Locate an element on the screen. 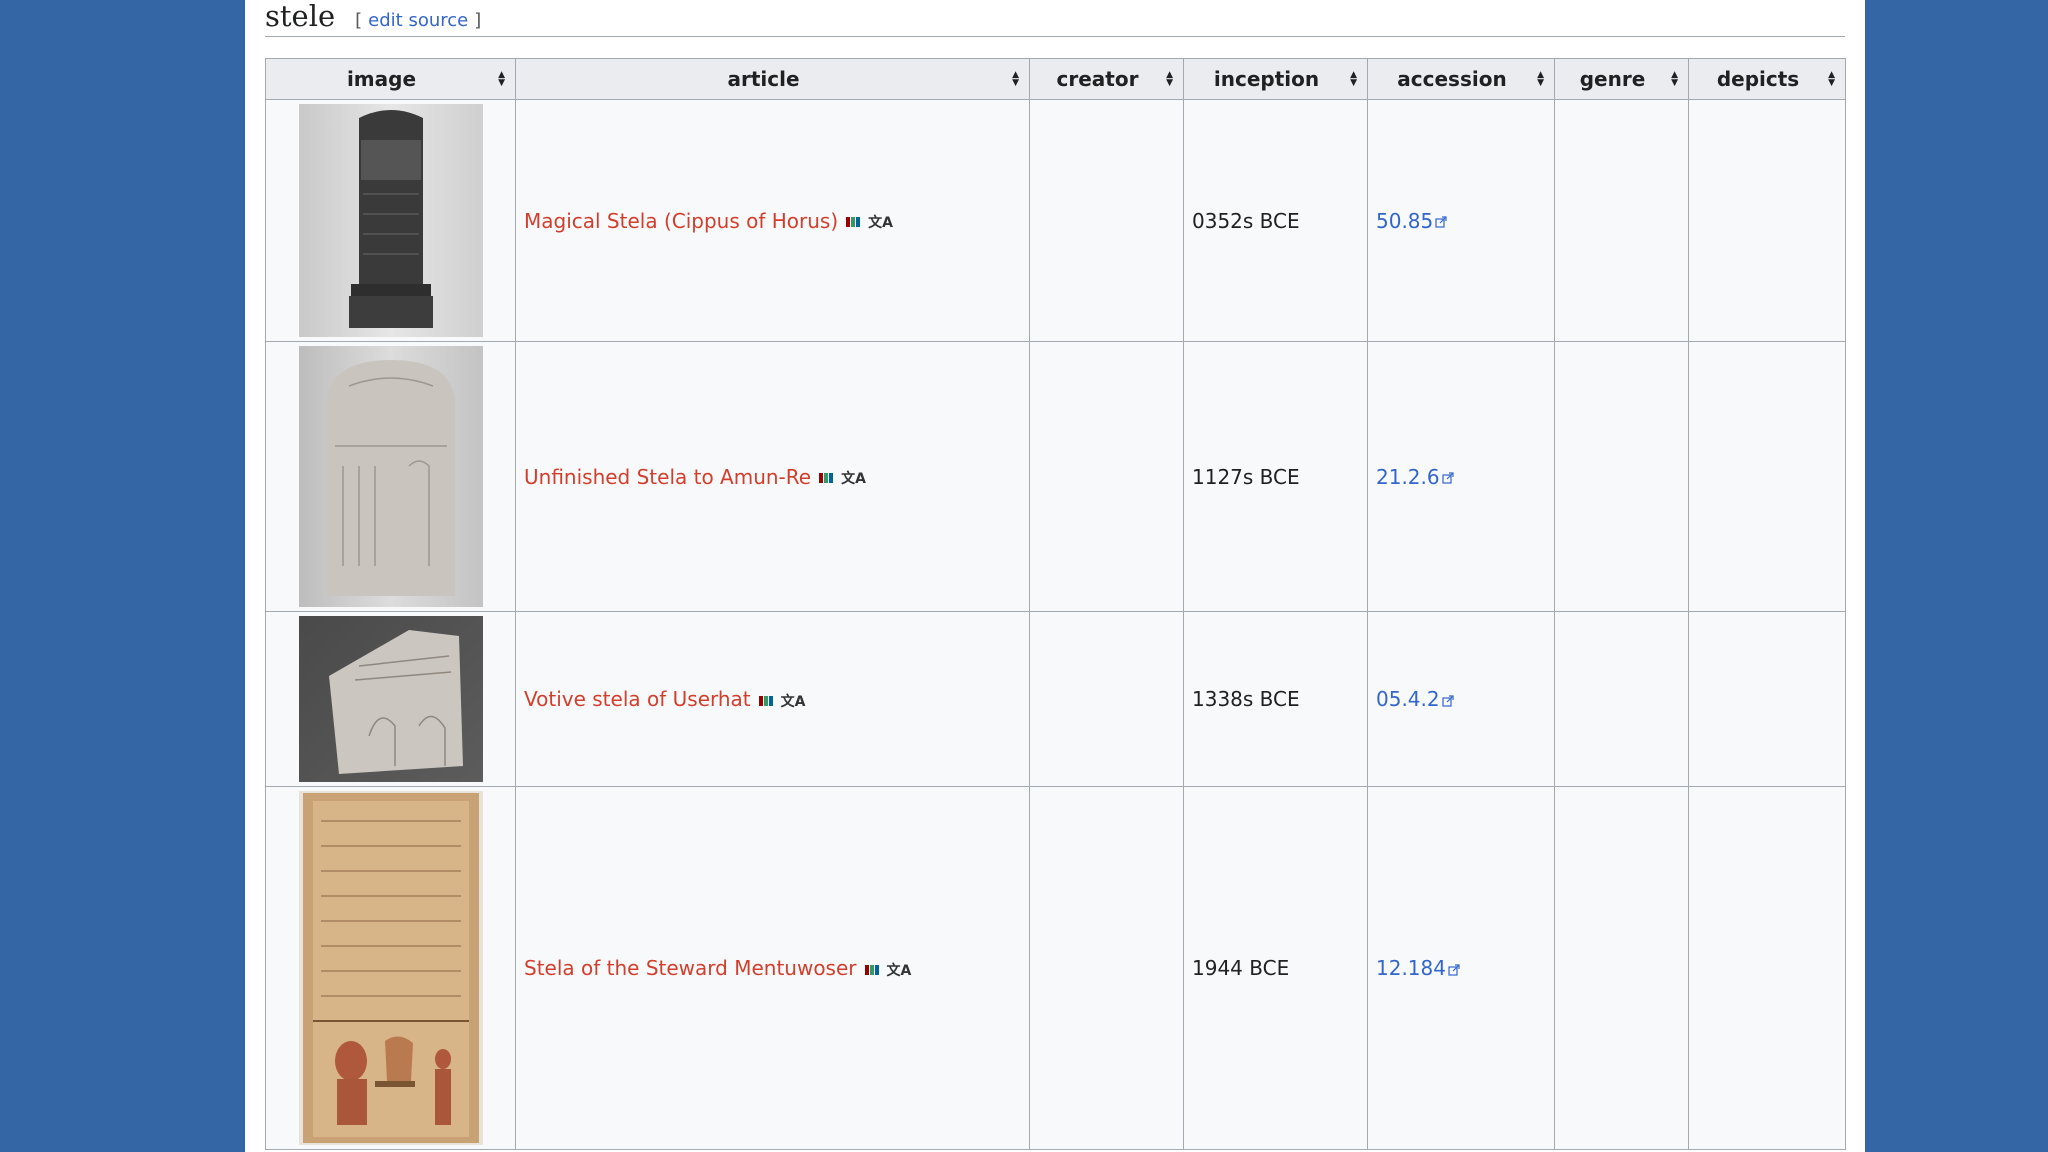 This screenshot has width=2048, height=1152. accession-cell: 05.4.2 is located at coordinates (1461, 699).